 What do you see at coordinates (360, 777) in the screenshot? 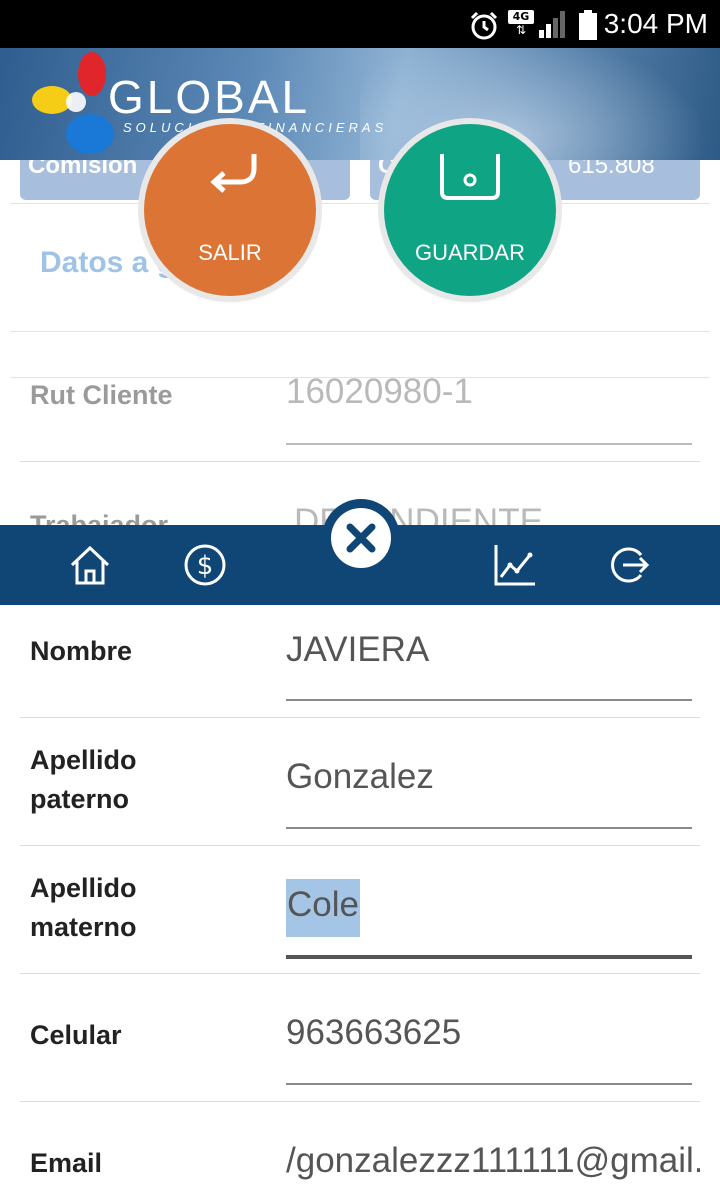
I see `apellido-paterno-field: Gonzalez` at bounding box center [360, 777].